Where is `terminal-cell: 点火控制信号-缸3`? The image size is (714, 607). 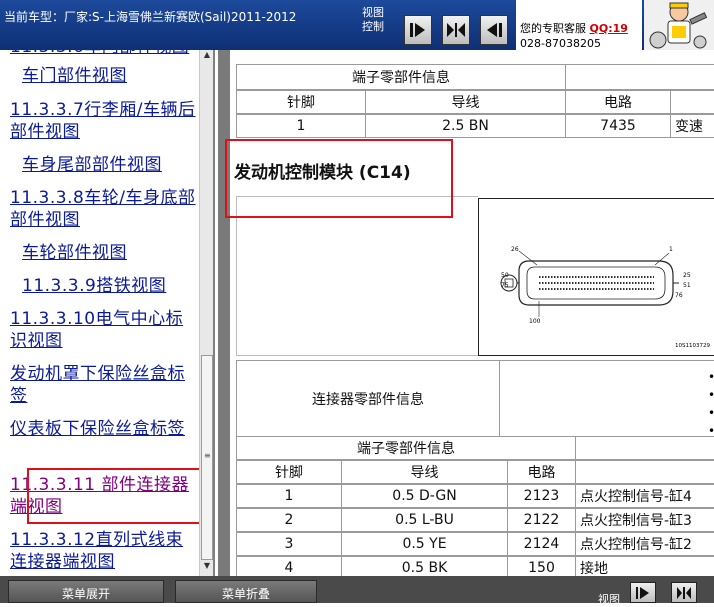 terminal-cell: 点火控制信号-缸3 is located at coordinates (644, 520).